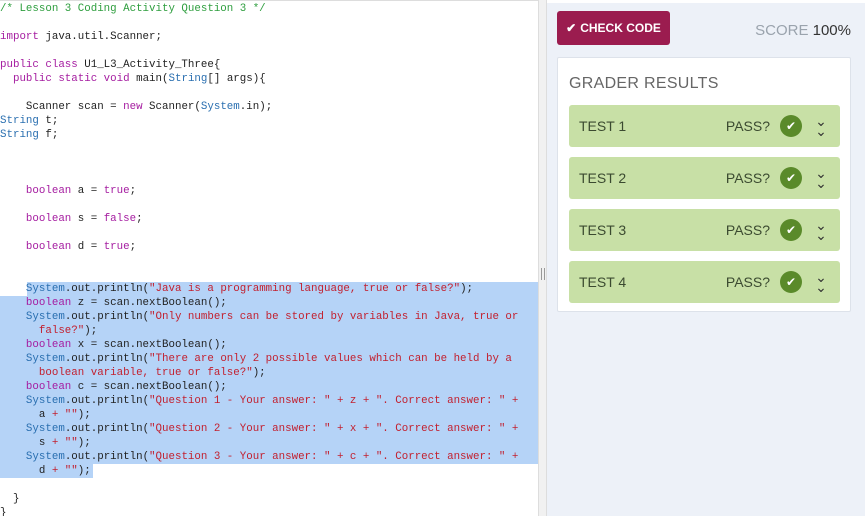  What do you see at coordinates (269, 191) in the screenshot?
I see `code-line: boolean a = true;` at bounding box center [269, 191].